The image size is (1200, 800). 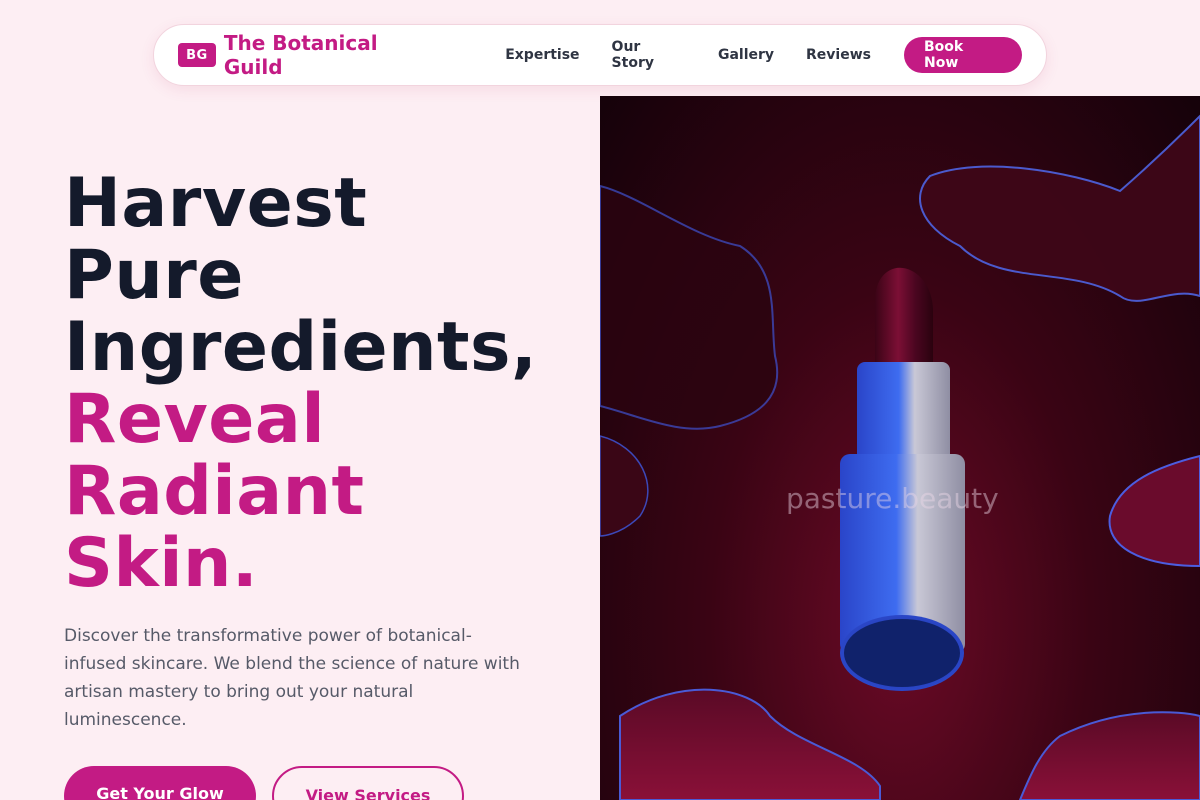 What do you see at coordinates (649, 55) in the screenshot?
I see `nav-link-our-story: Our Story` at bounding box center [649, 55].